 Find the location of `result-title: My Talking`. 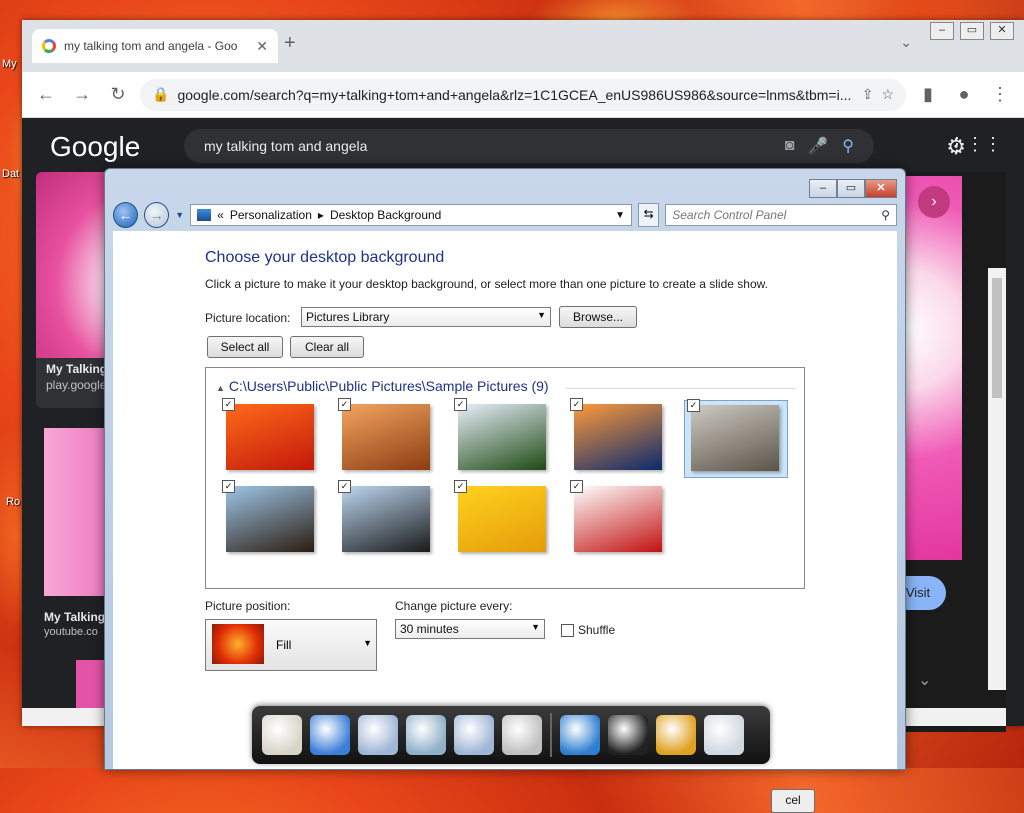

result-title: My Talking is located at coordinates (74, 617).